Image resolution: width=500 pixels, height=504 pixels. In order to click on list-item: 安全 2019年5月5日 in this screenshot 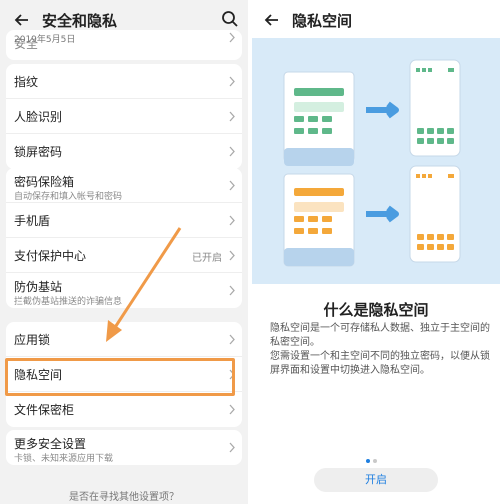, I will do `click(124, 45)`.